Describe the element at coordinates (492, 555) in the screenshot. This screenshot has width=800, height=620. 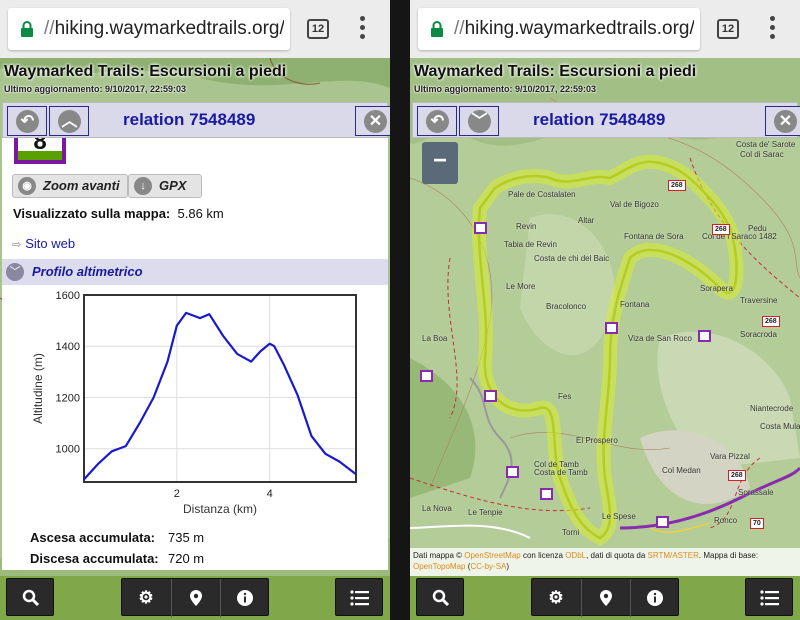
I see `osm-link: OpenStreetMap` at that location.